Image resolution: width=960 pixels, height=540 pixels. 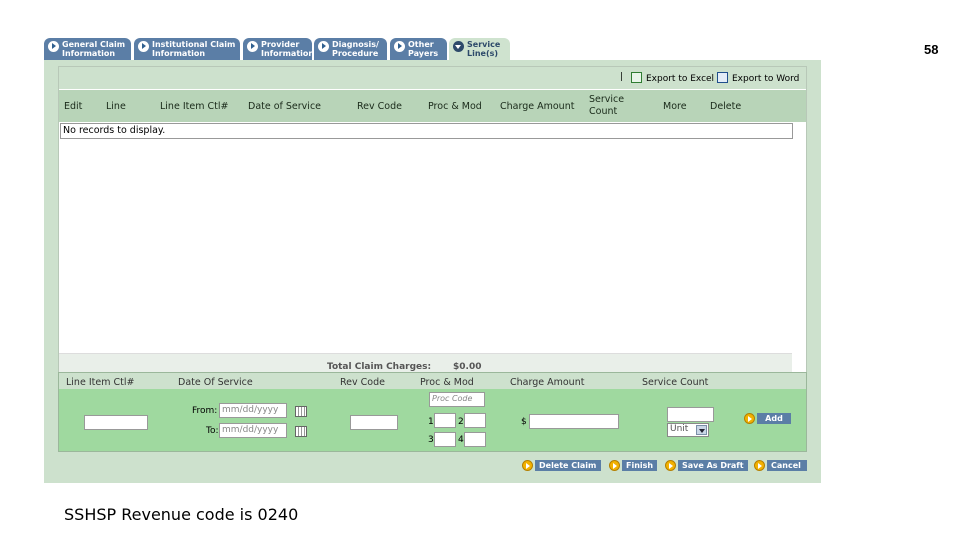 I want to click on total-label: Total Claim Charges:, so click(x=379, y=367).